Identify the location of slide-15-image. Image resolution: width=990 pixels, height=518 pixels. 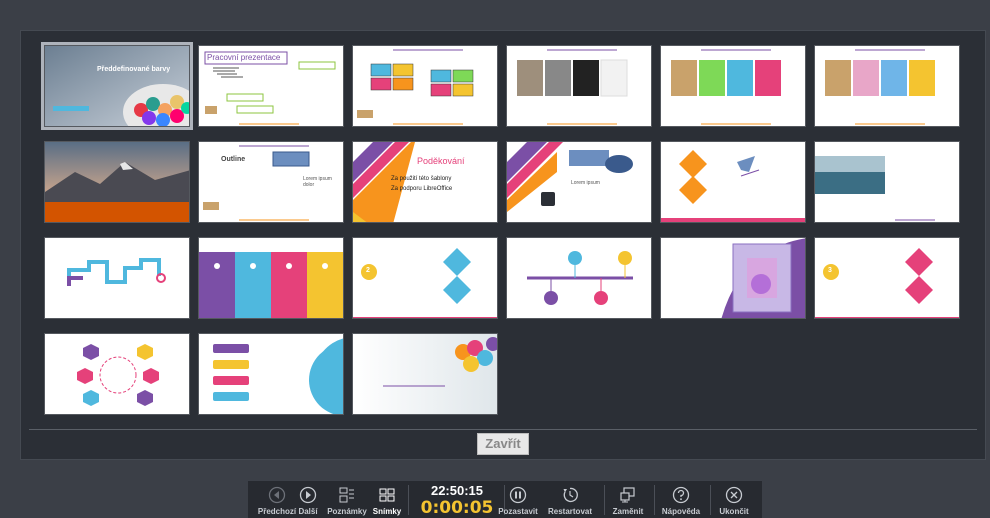
(425, 283).